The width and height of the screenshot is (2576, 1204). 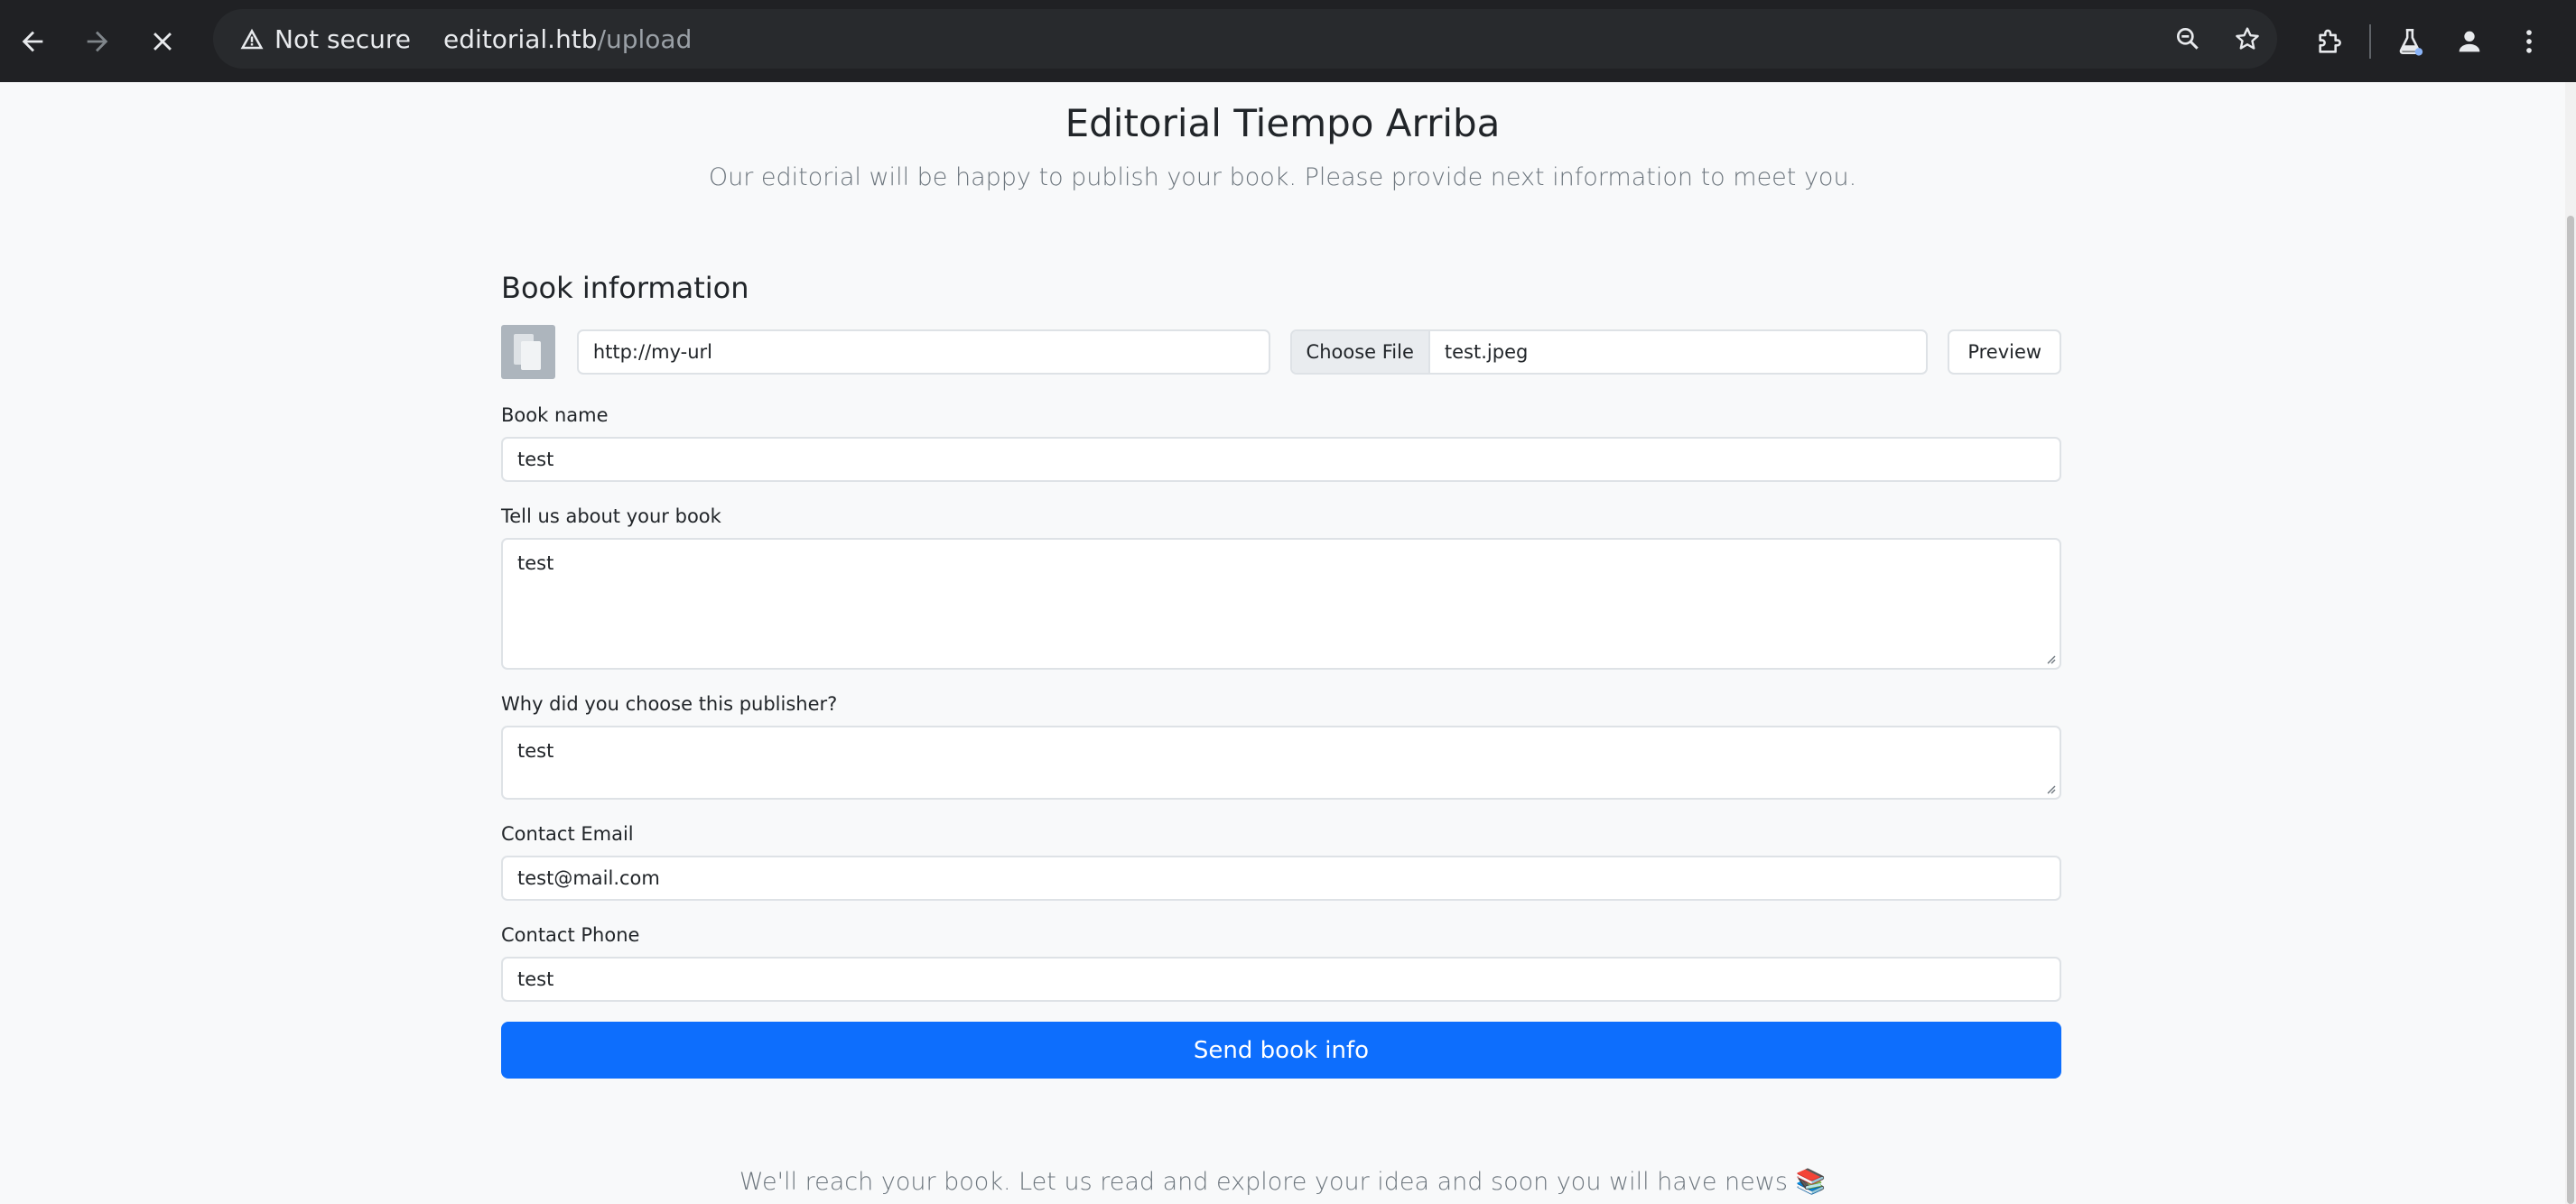 What do you see at coordinates (645, 39) in the screenshot?
I see `url-path: /upload` at bounding box center [645, 39].